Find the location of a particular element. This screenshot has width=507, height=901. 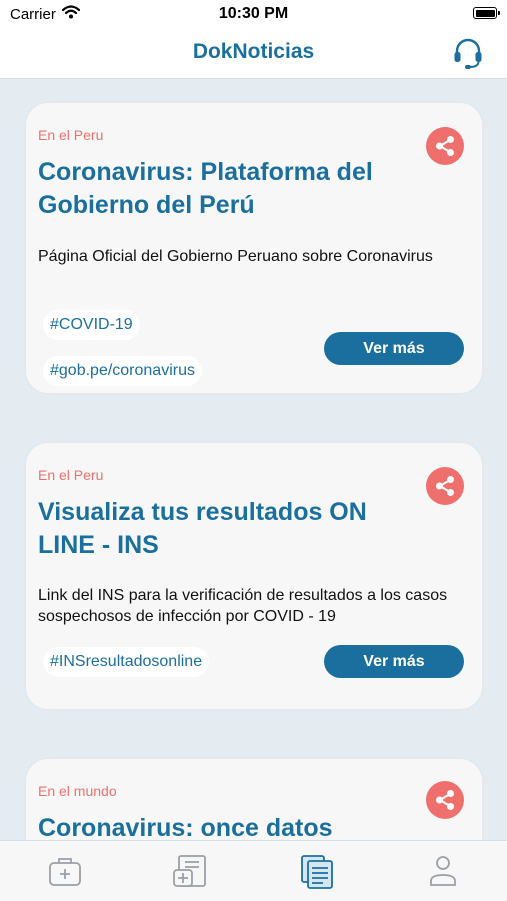

clock: 10:30 PM is located at coordinates (253, 13).